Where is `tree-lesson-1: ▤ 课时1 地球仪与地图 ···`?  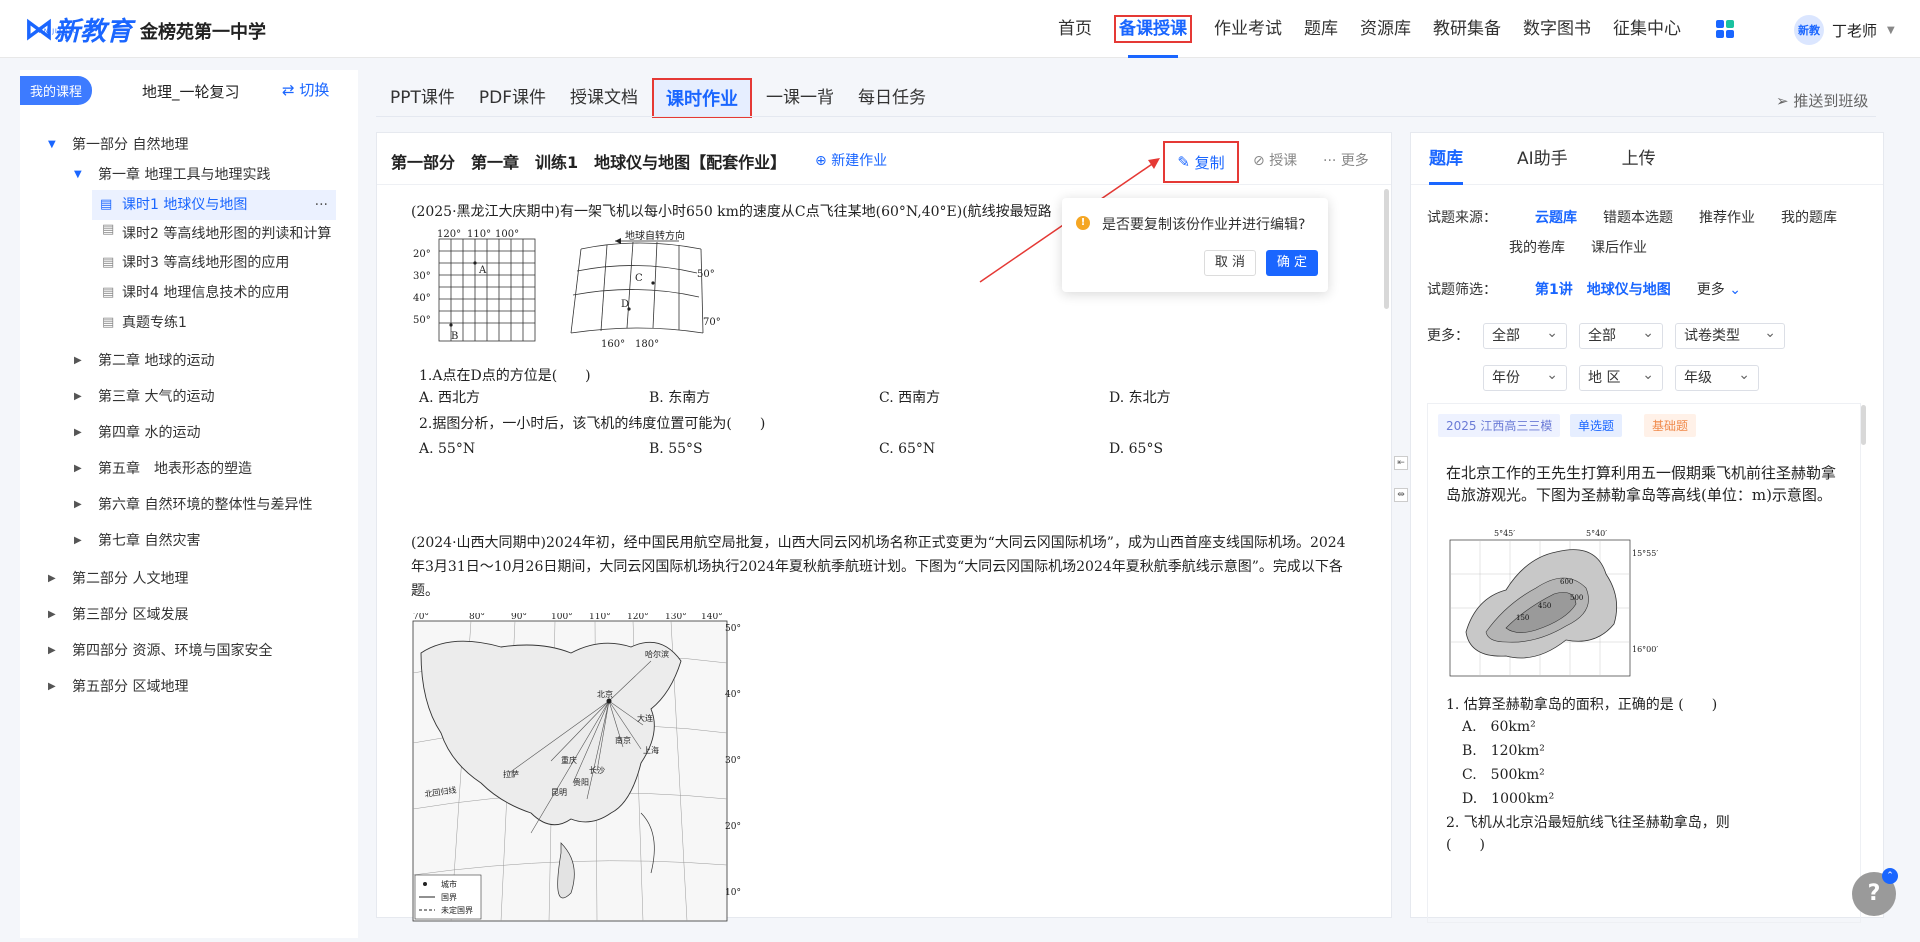
tree-lesson-1: ▤ 课时1 地球仪与地图 ··· is located at coordinates (214, 205).